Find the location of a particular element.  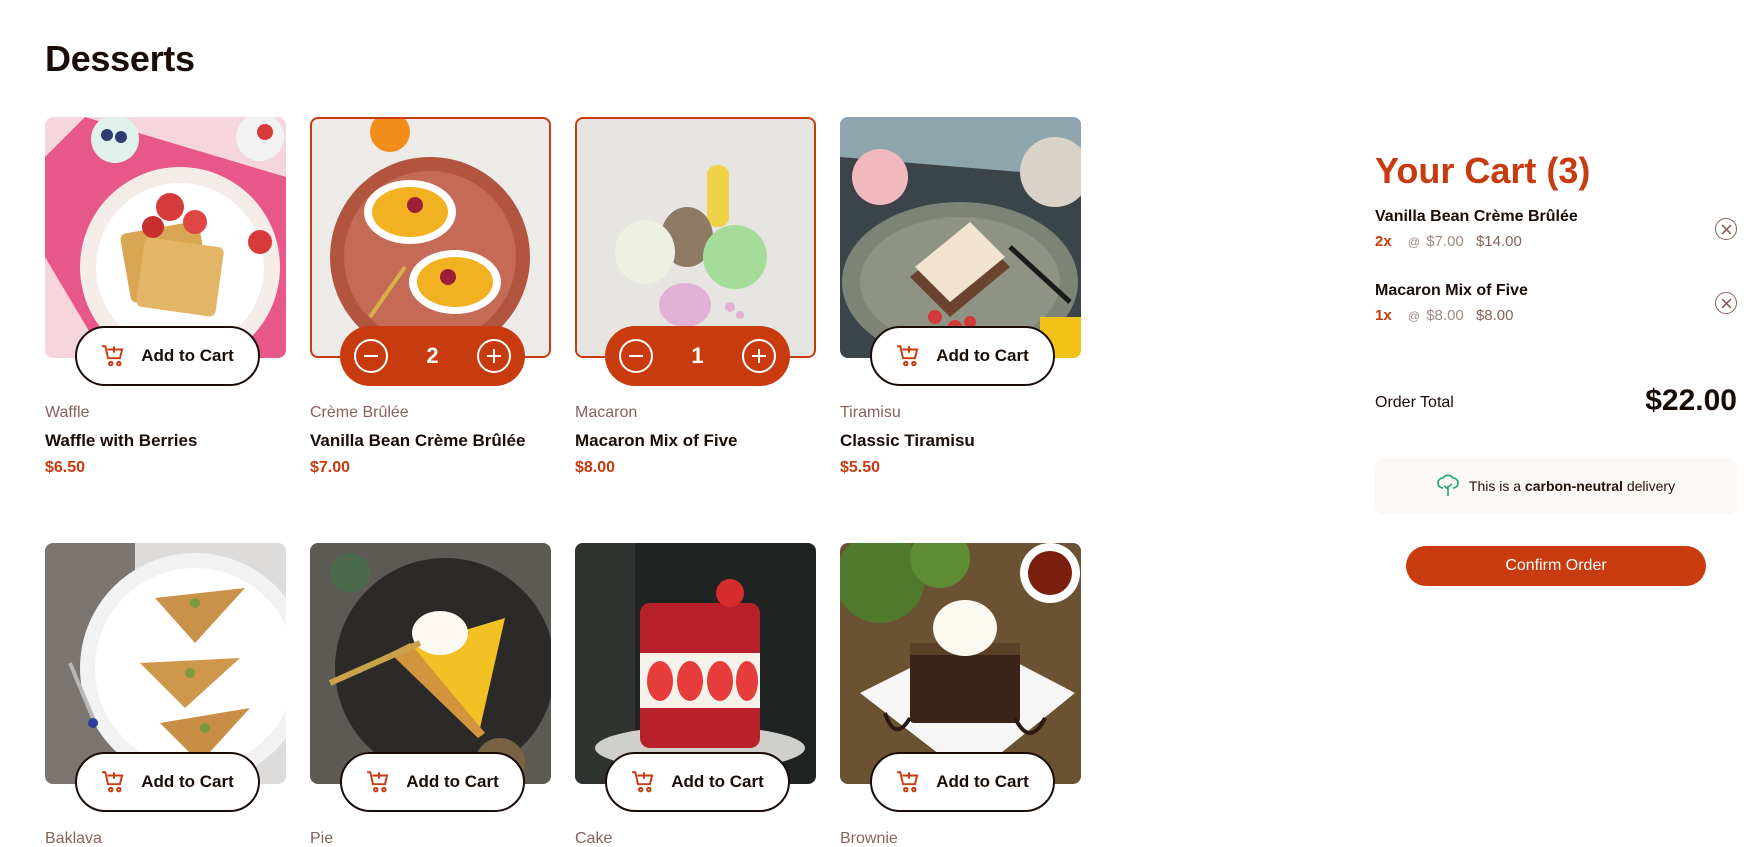

order-total-value: $22.00 is located at coordinates (1691, 400).